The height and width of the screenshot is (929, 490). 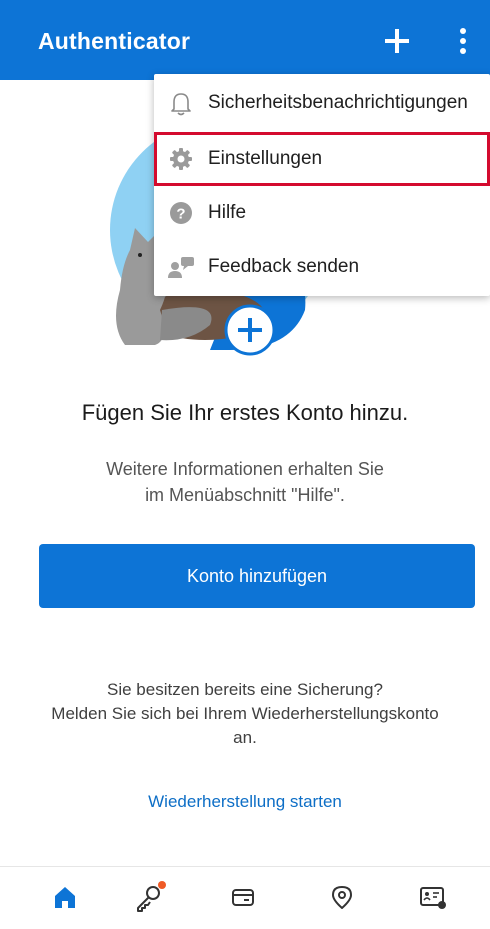 I want to click on backup-line: an., so click(x=245, y=737).